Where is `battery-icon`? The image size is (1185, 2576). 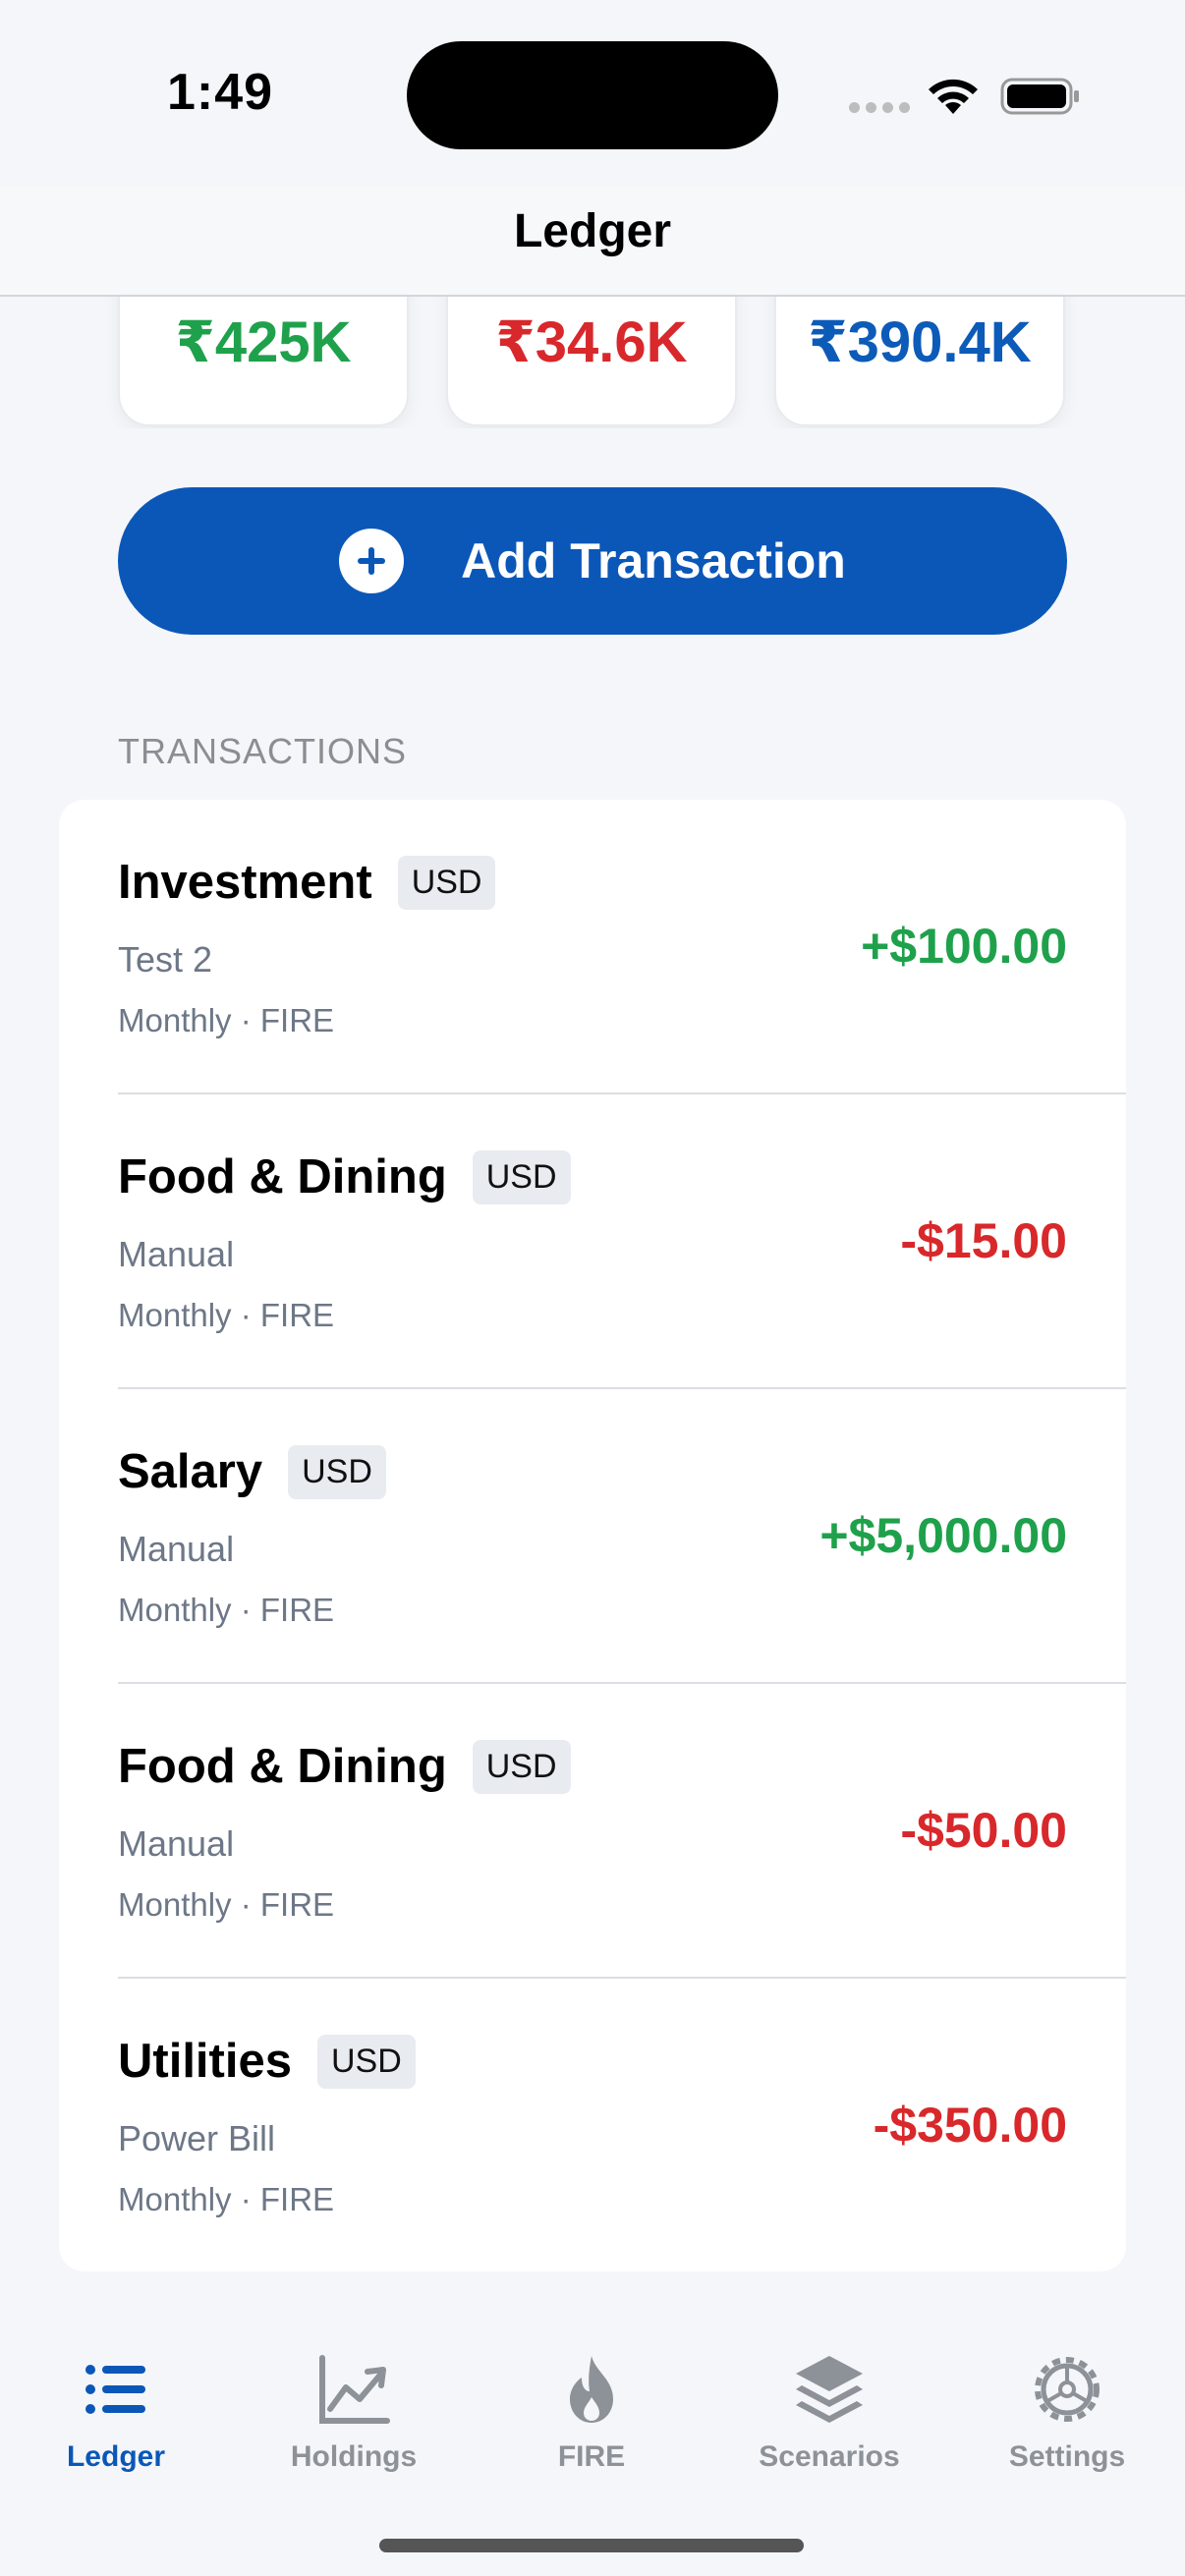
battery-icon is located at coordinates (1040, 96).